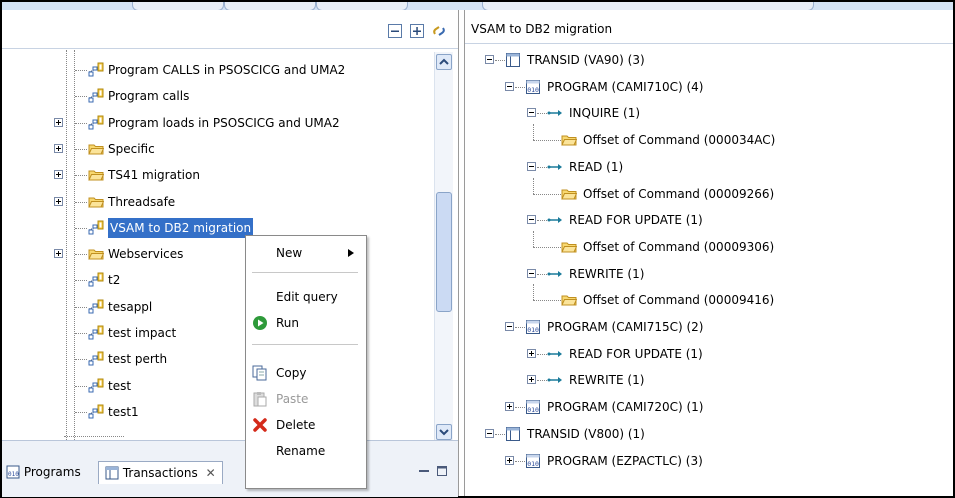 This screenshot has width=955, height=498. What do you see at coordinates (211, 473) in the screenshot?
I see `close-icon: ✕` at bounding box center [211, 473].